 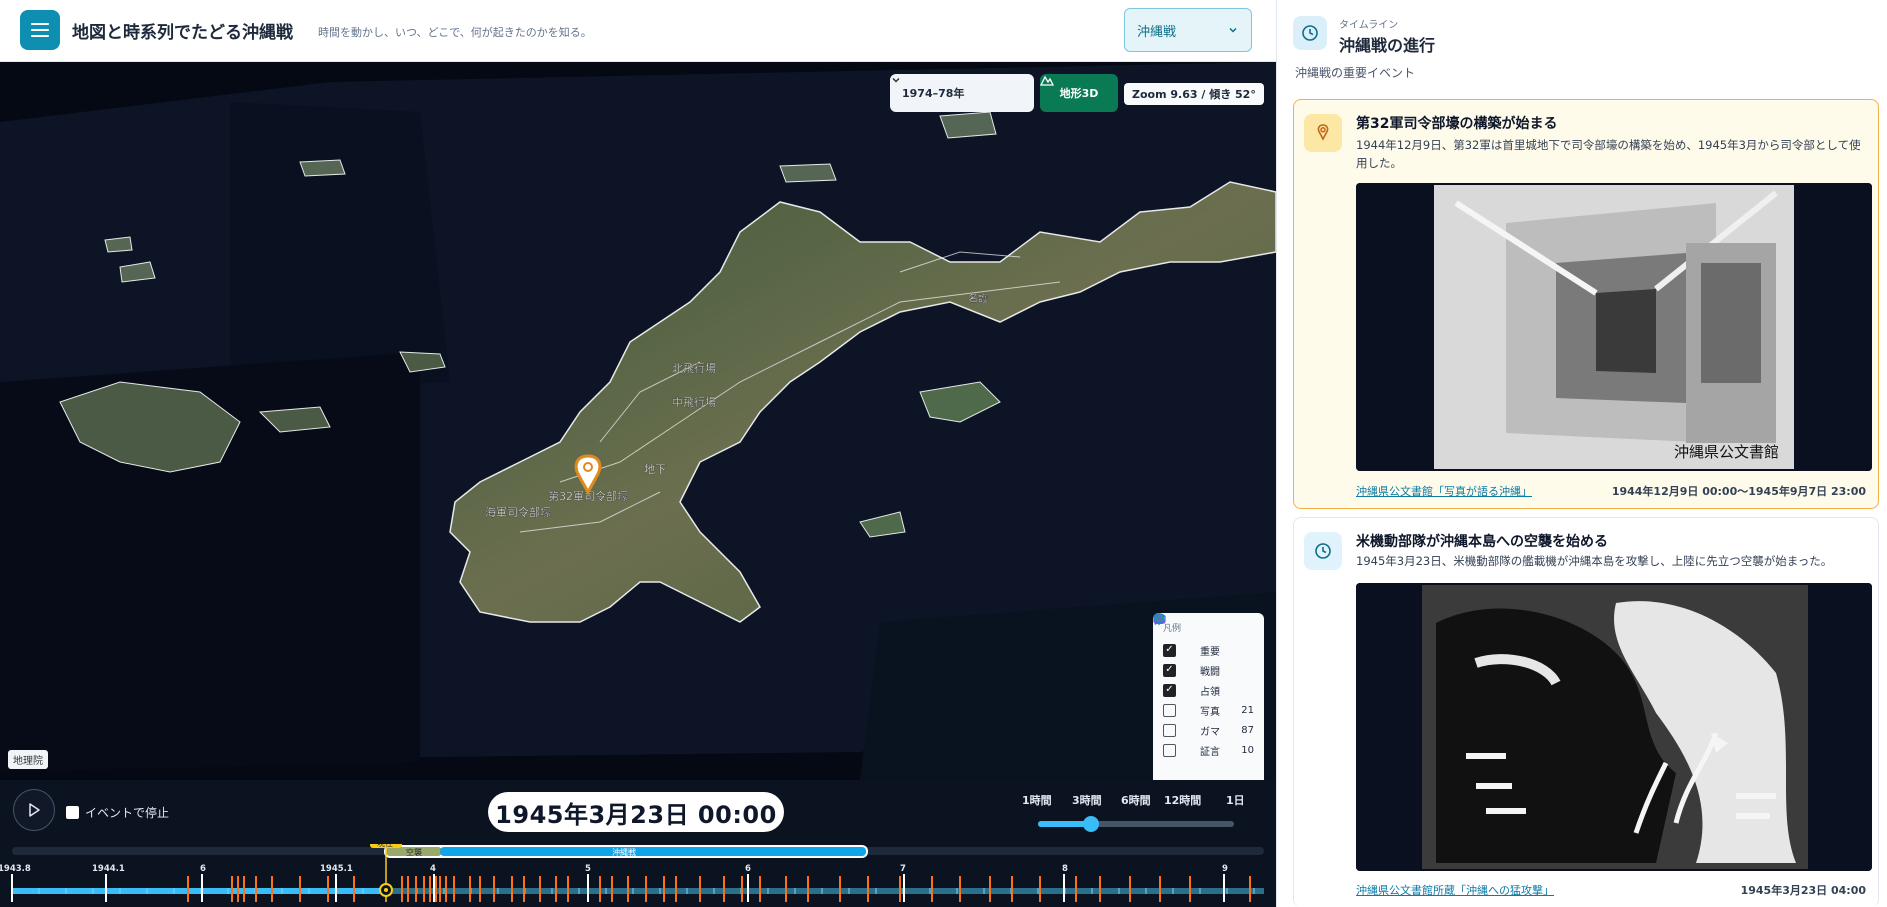 I want to click on speed-label-6h: 6時間, so click(x=1136, y=800).